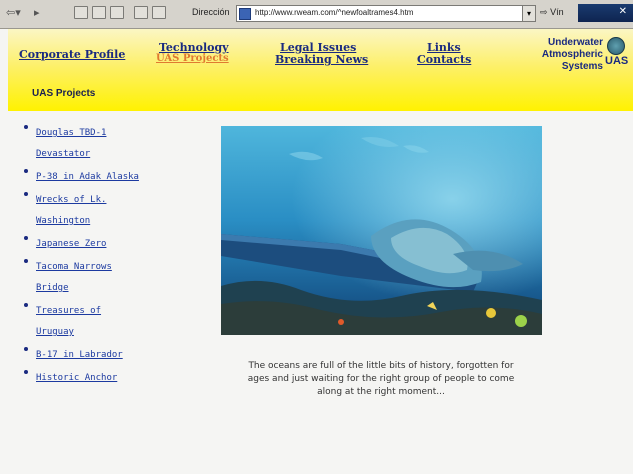 Image resolution: width=633 pixels, height=474 pixels. I want to click on refresh-icon, so click(99, 12).